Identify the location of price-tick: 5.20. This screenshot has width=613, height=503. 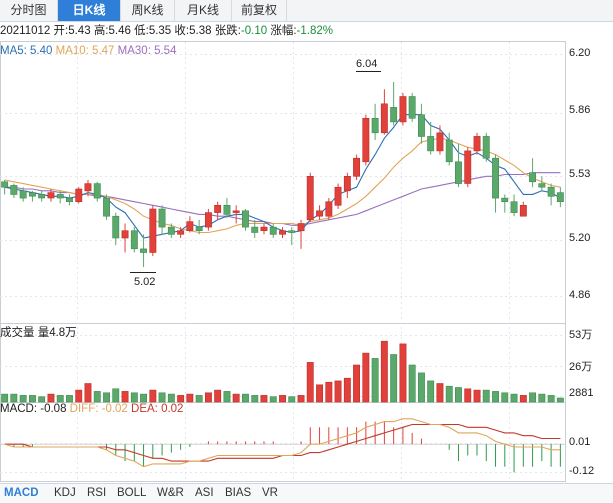
(580, 238).